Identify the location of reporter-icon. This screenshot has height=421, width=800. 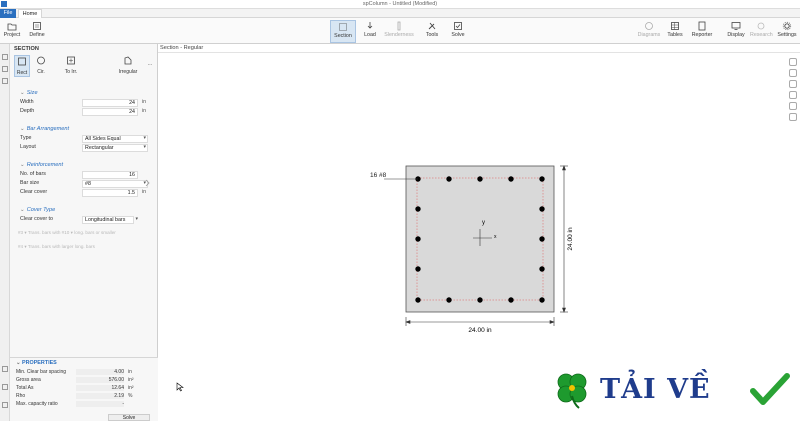
(702, 26).